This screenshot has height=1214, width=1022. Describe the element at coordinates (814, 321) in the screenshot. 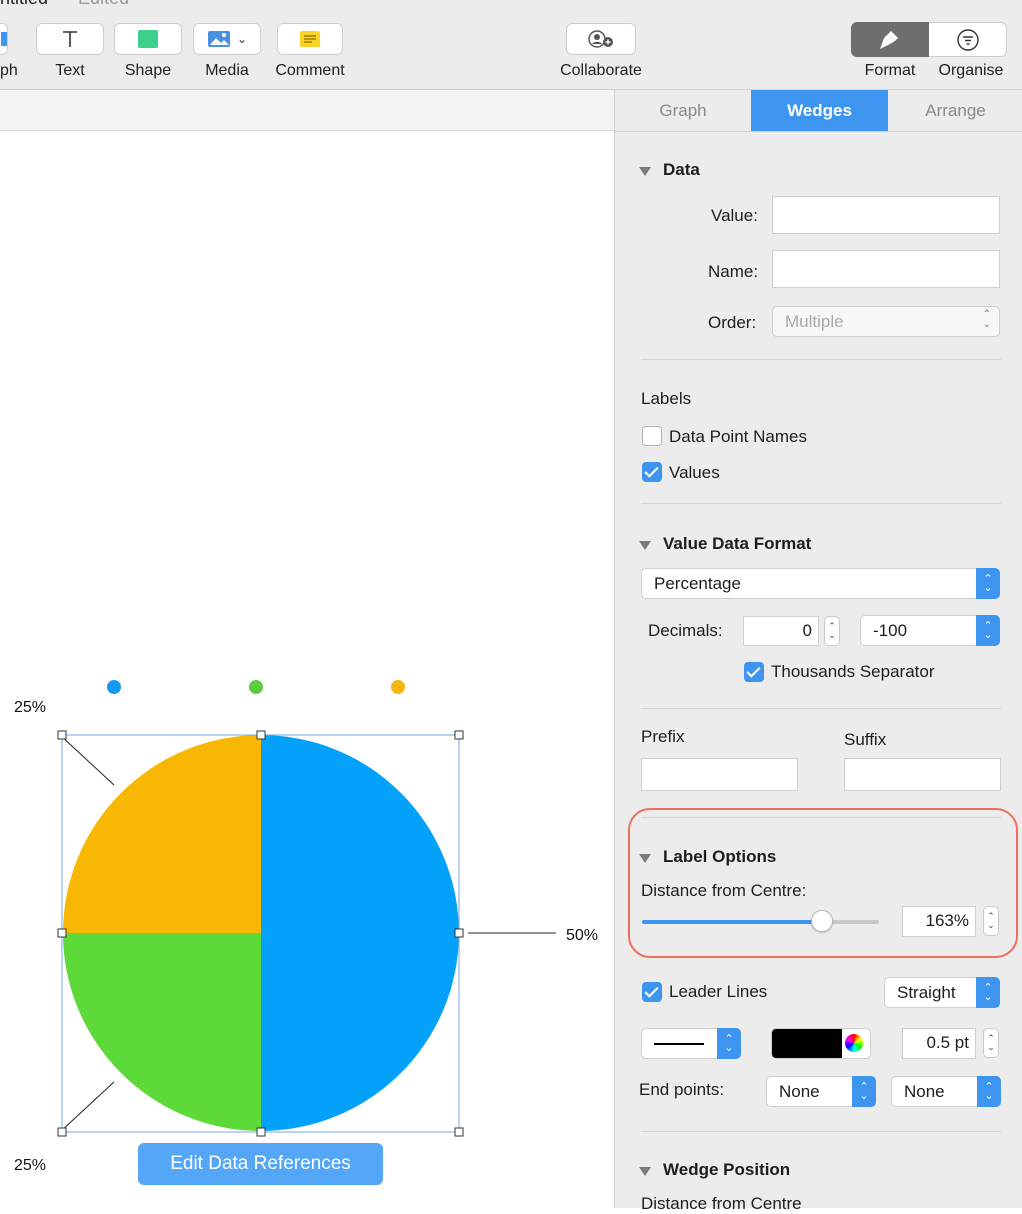

I see `order-value: Multiple` at that location.